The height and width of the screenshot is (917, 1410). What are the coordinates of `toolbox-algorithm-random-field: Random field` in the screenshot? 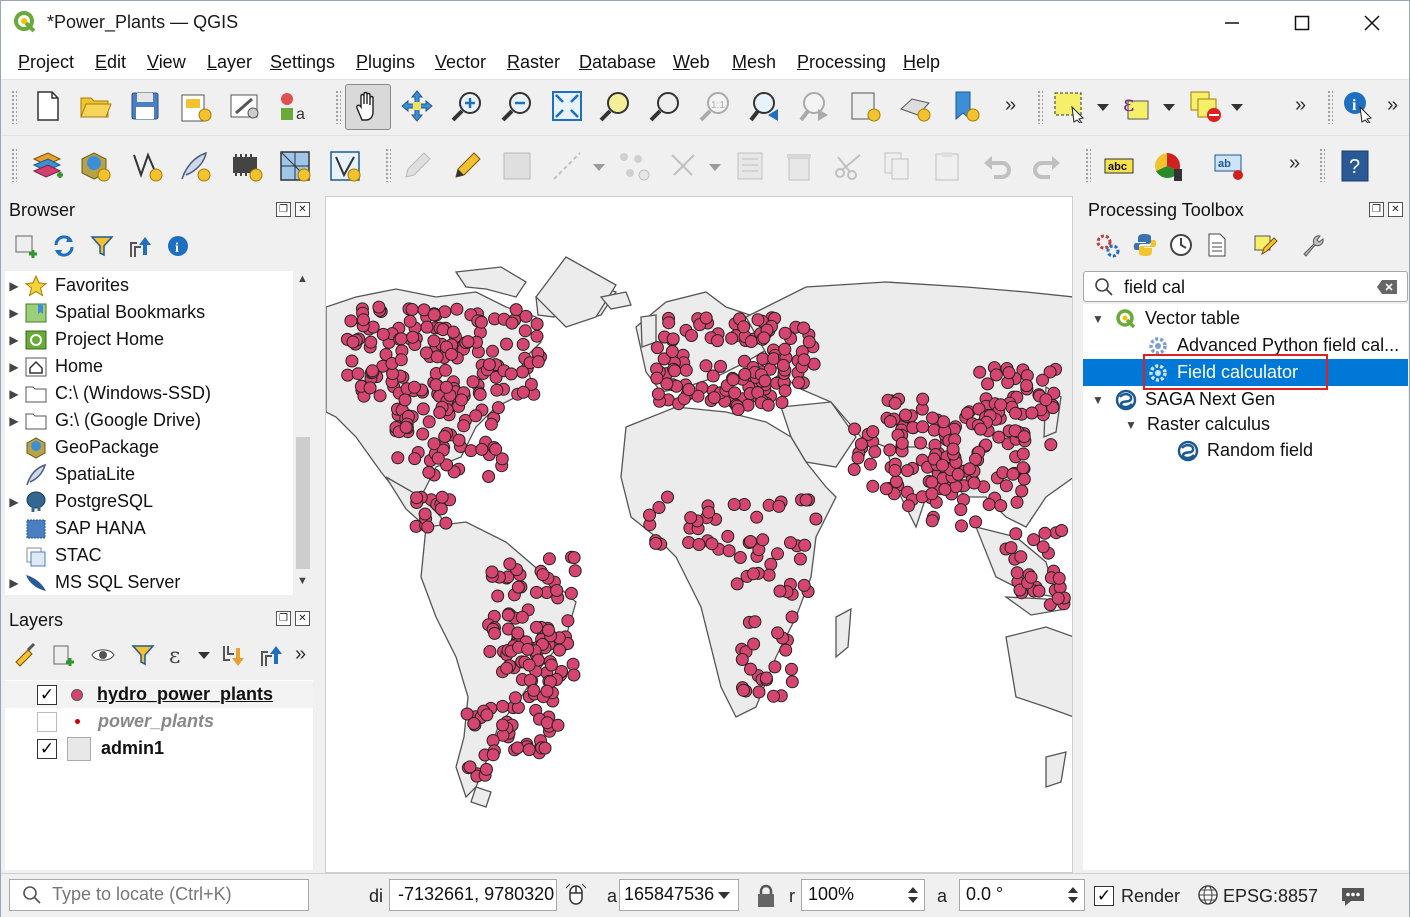 It's located at (1245, 450).